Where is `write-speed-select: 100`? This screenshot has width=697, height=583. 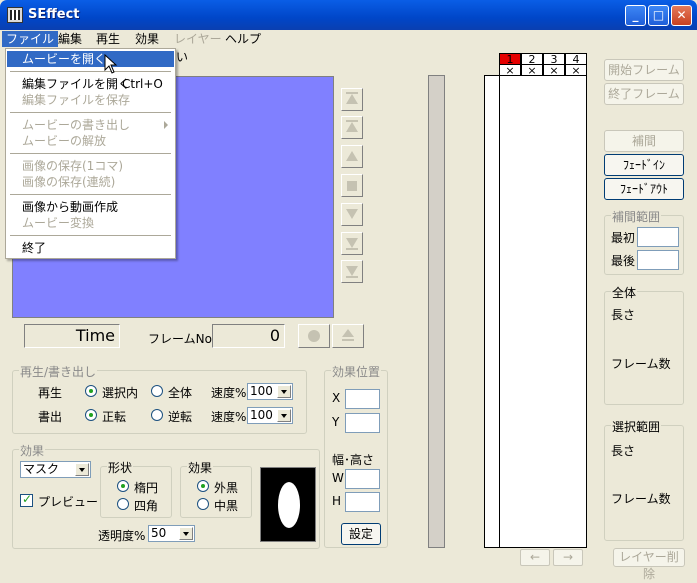 write-speed-select: 100 is located at coordinates (270, 415).